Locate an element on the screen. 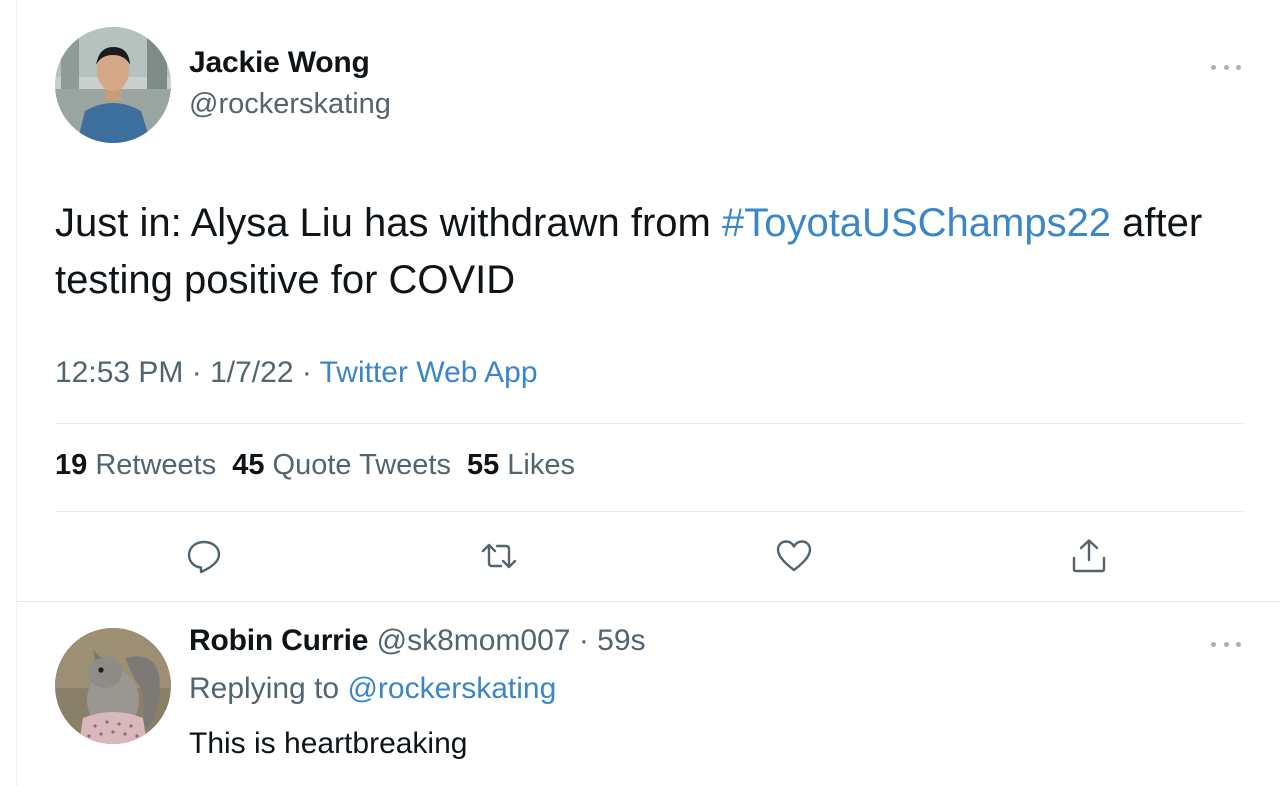 Image resolution: width=1280 pixels, height=786 pixels. like-button is located at coordinates (794, 556).